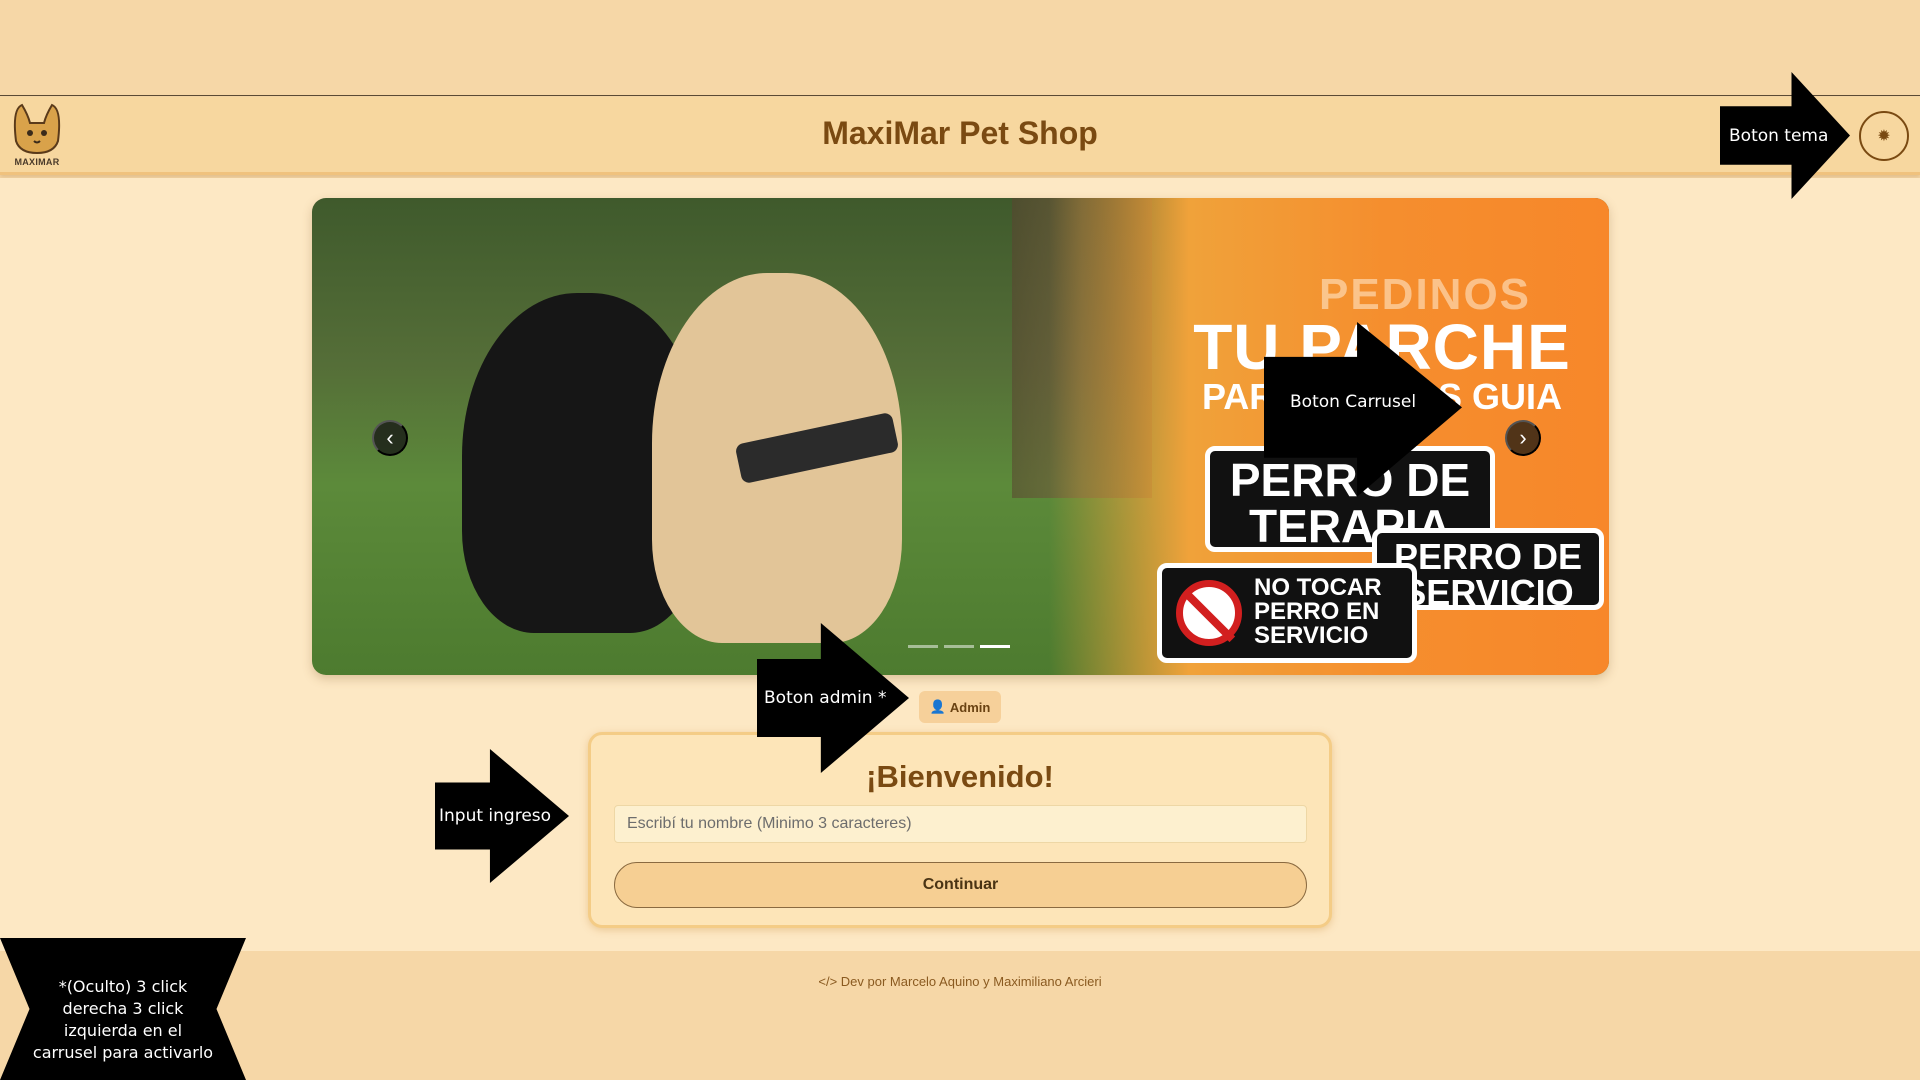 This screenshot has width=1920, height=1080. Describe the element at coordinates (995, 646) in the screenshot. I see `carousel-indicator-active` at that location.